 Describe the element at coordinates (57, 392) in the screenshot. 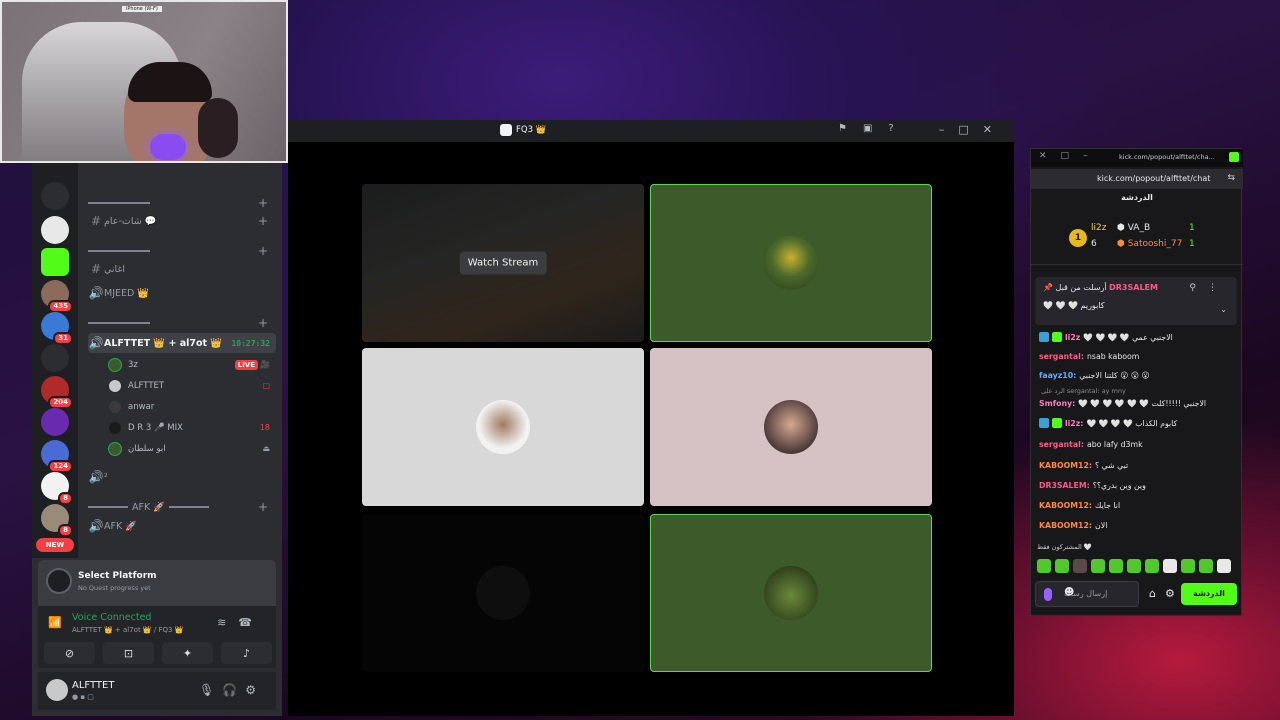

I see `server-icon: 204` at that location.